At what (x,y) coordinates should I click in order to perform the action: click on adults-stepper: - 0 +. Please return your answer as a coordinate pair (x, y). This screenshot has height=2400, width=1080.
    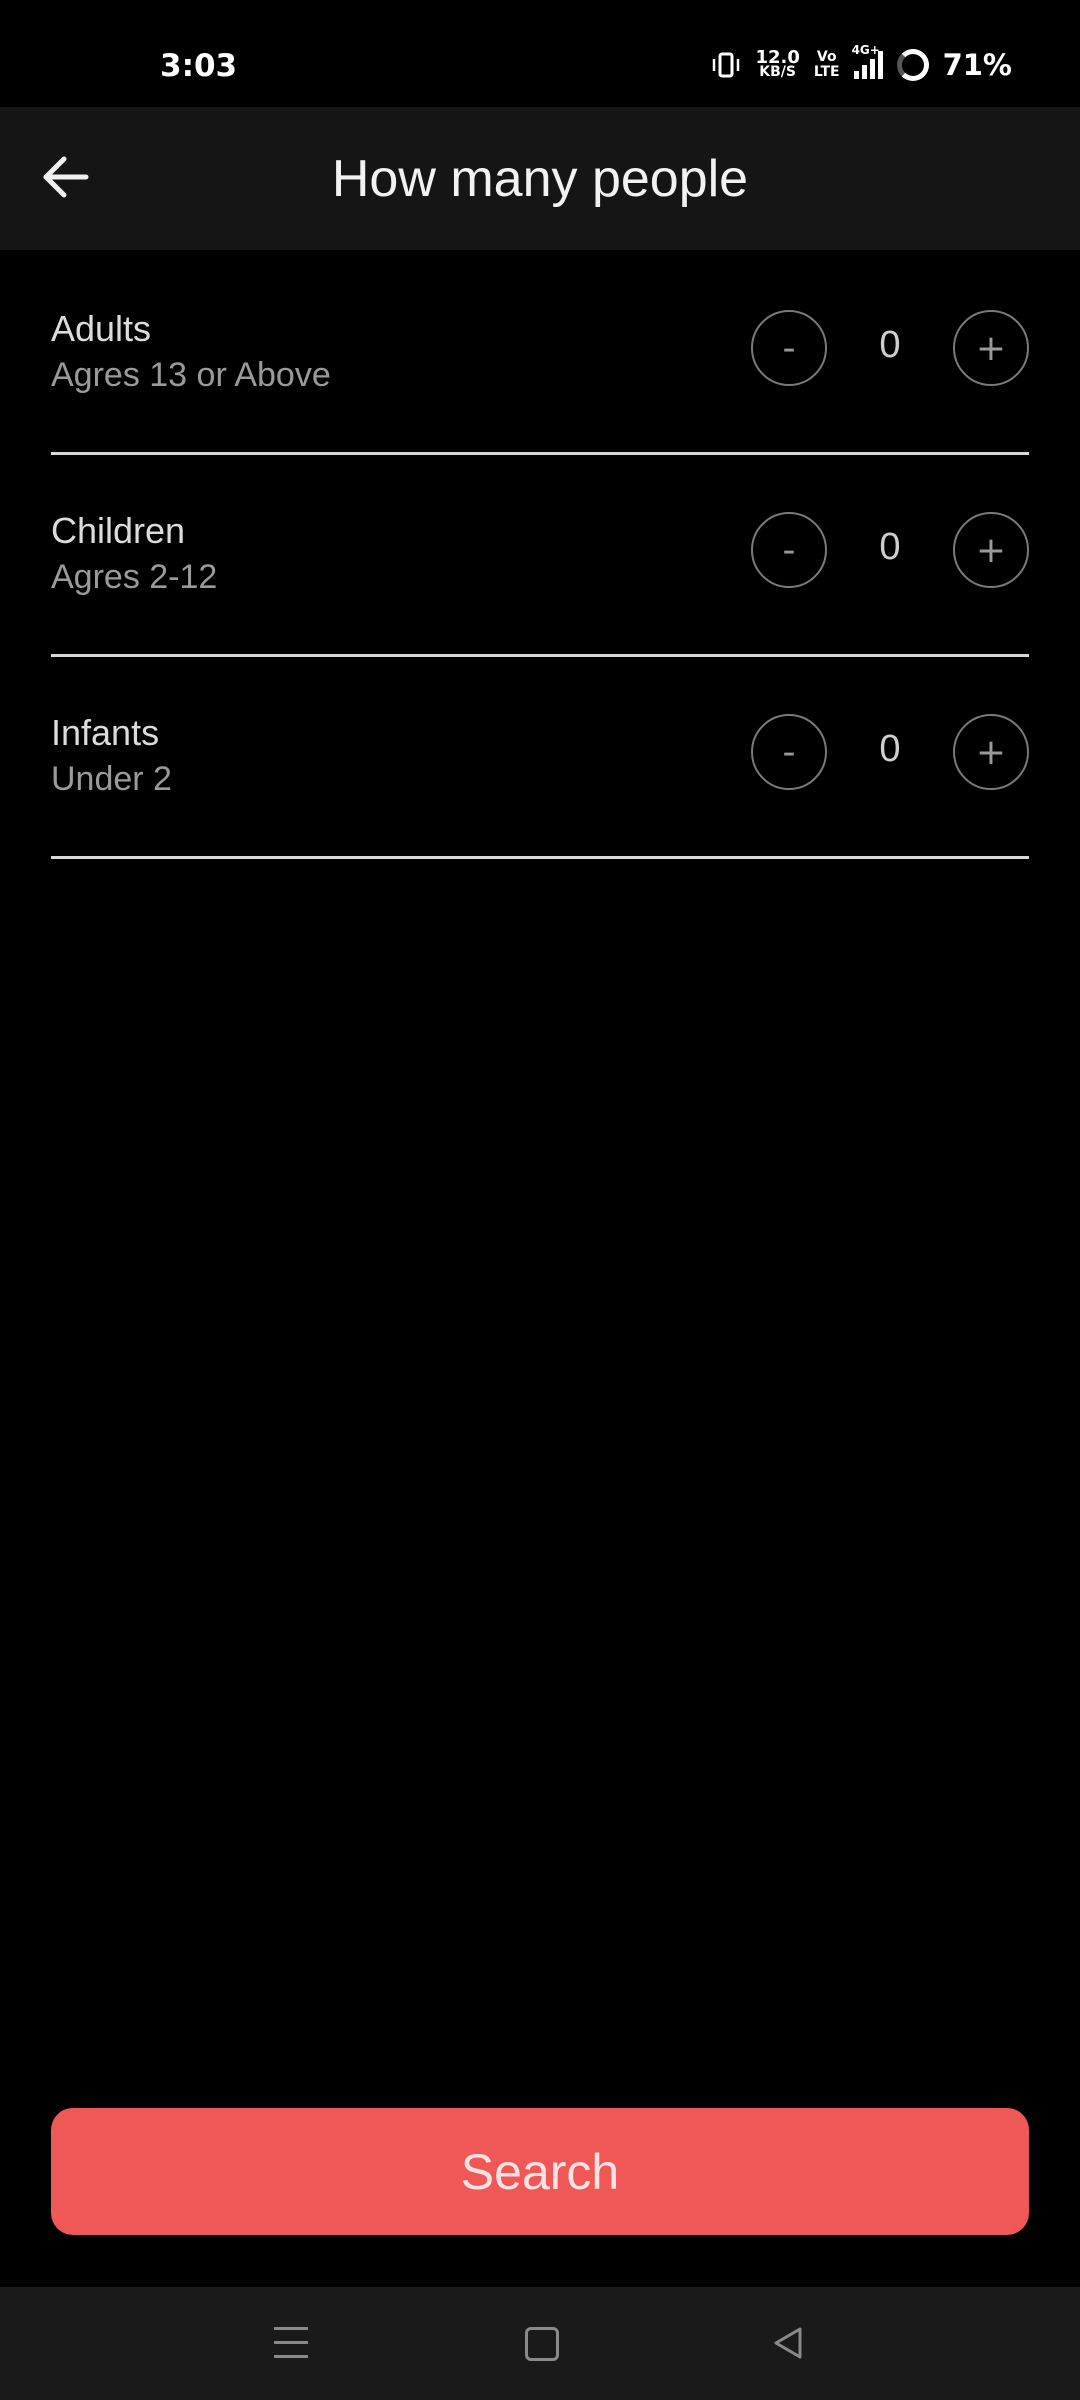
    Looking at the image, I should click on (890, 348).